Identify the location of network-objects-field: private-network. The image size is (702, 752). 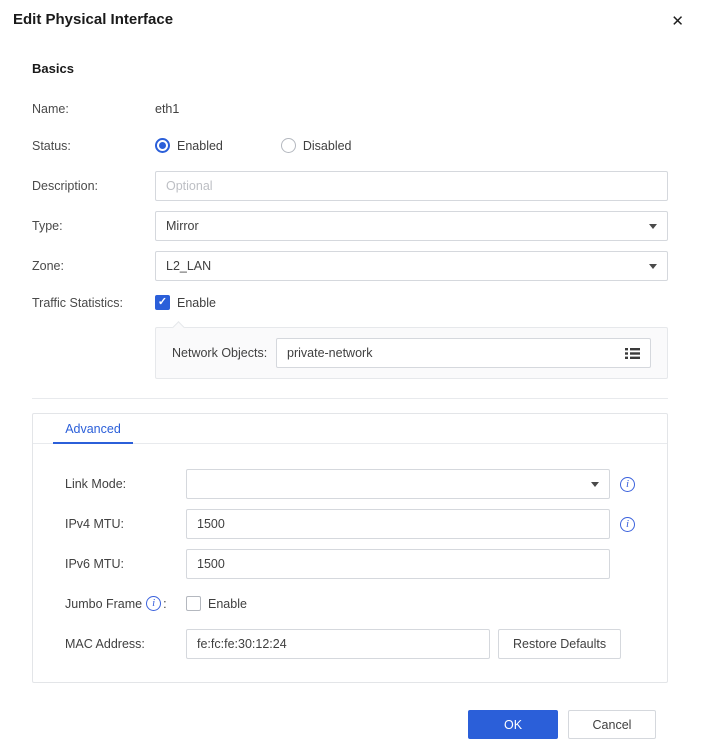
(463, 353).